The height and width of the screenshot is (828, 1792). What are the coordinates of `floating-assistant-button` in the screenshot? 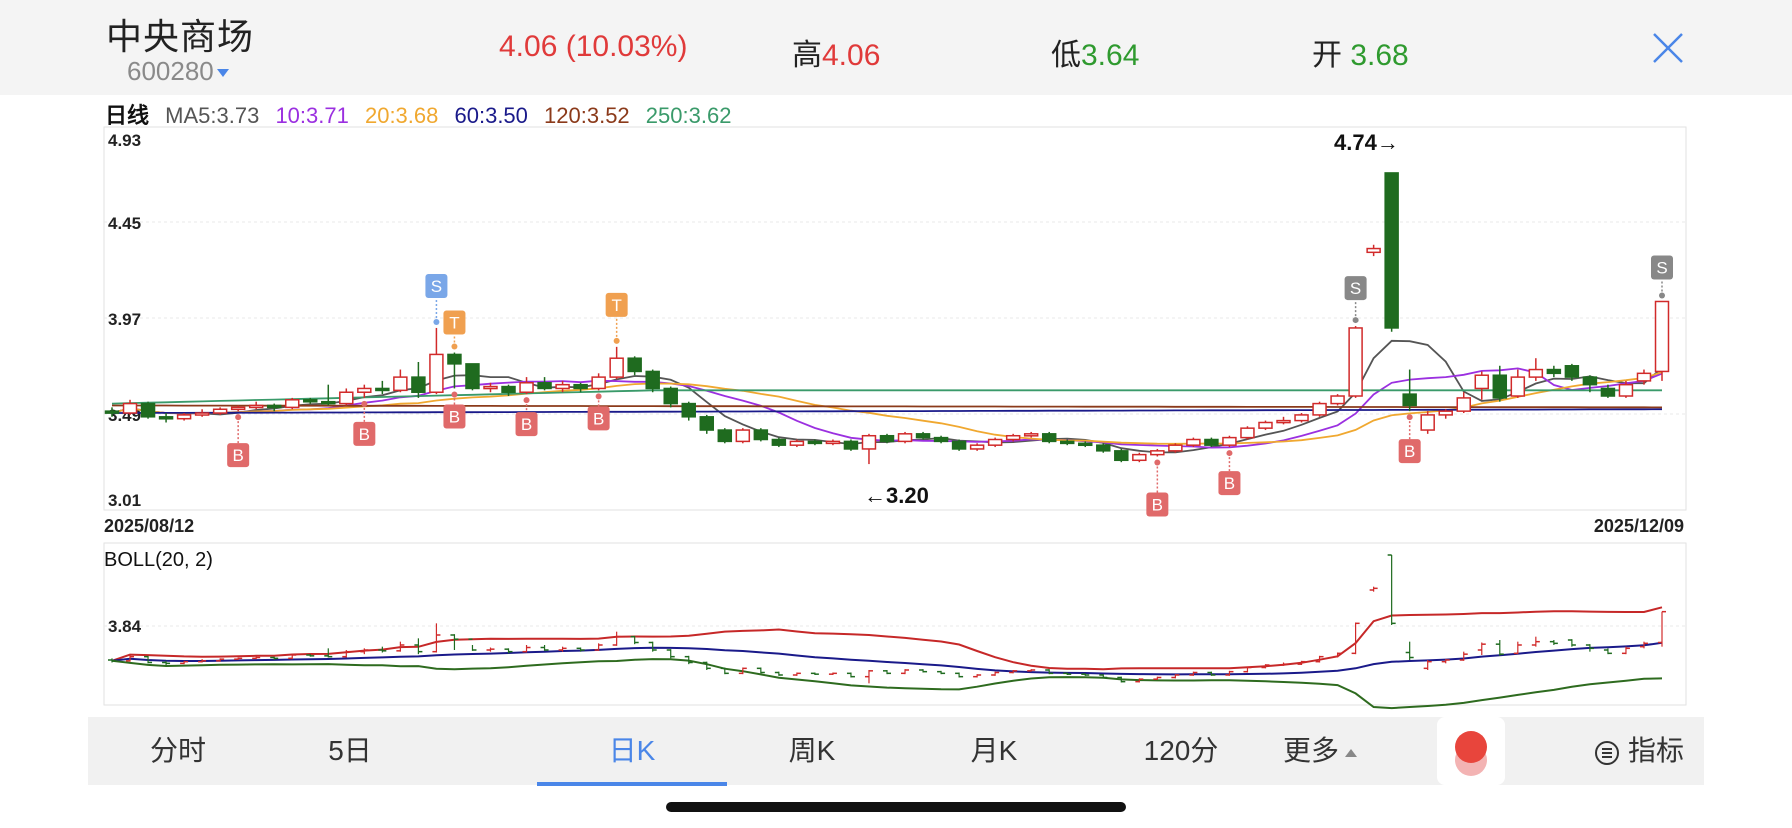 It's located at (1471, 751).